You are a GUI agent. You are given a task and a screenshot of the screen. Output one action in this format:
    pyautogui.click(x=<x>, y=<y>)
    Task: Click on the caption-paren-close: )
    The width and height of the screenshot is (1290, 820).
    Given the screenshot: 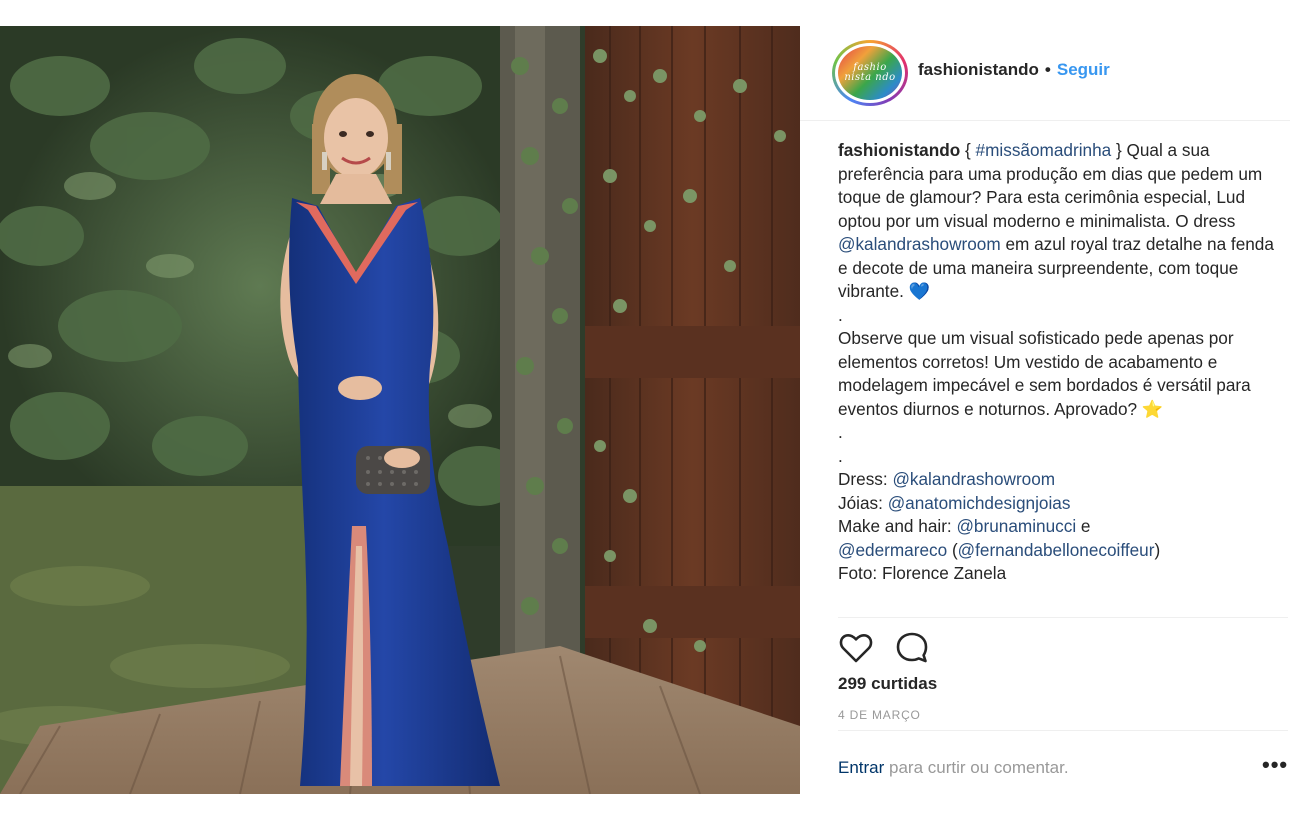 What is the action you would take?
    pyautogui.click(x=1157, y=549)
    